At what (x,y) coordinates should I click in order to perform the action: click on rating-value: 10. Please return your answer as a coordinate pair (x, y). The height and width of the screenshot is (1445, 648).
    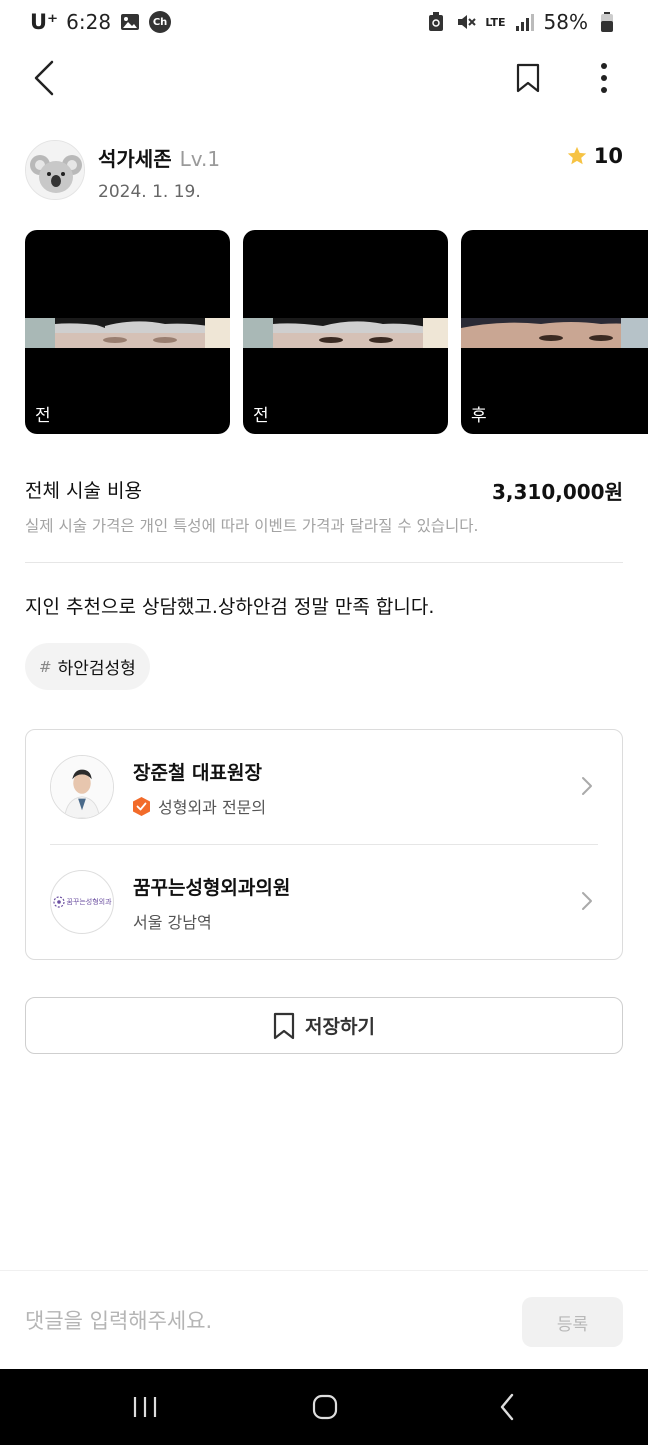
    Looking at the image, I should click on (608, 156).